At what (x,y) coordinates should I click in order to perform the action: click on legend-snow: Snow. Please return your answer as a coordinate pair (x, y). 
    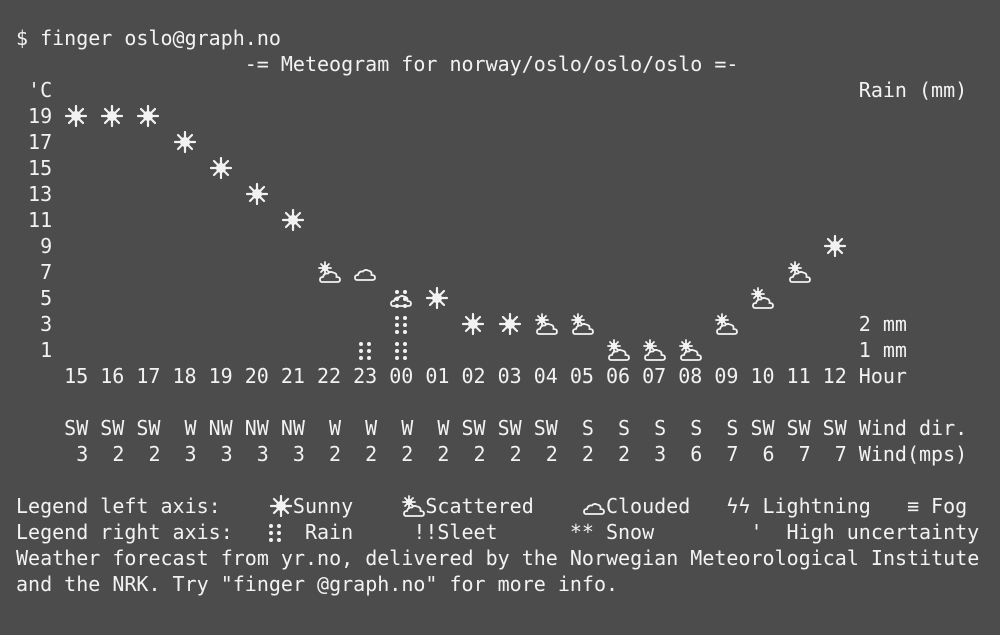
    Looking at the image, I should click on (630, 532).